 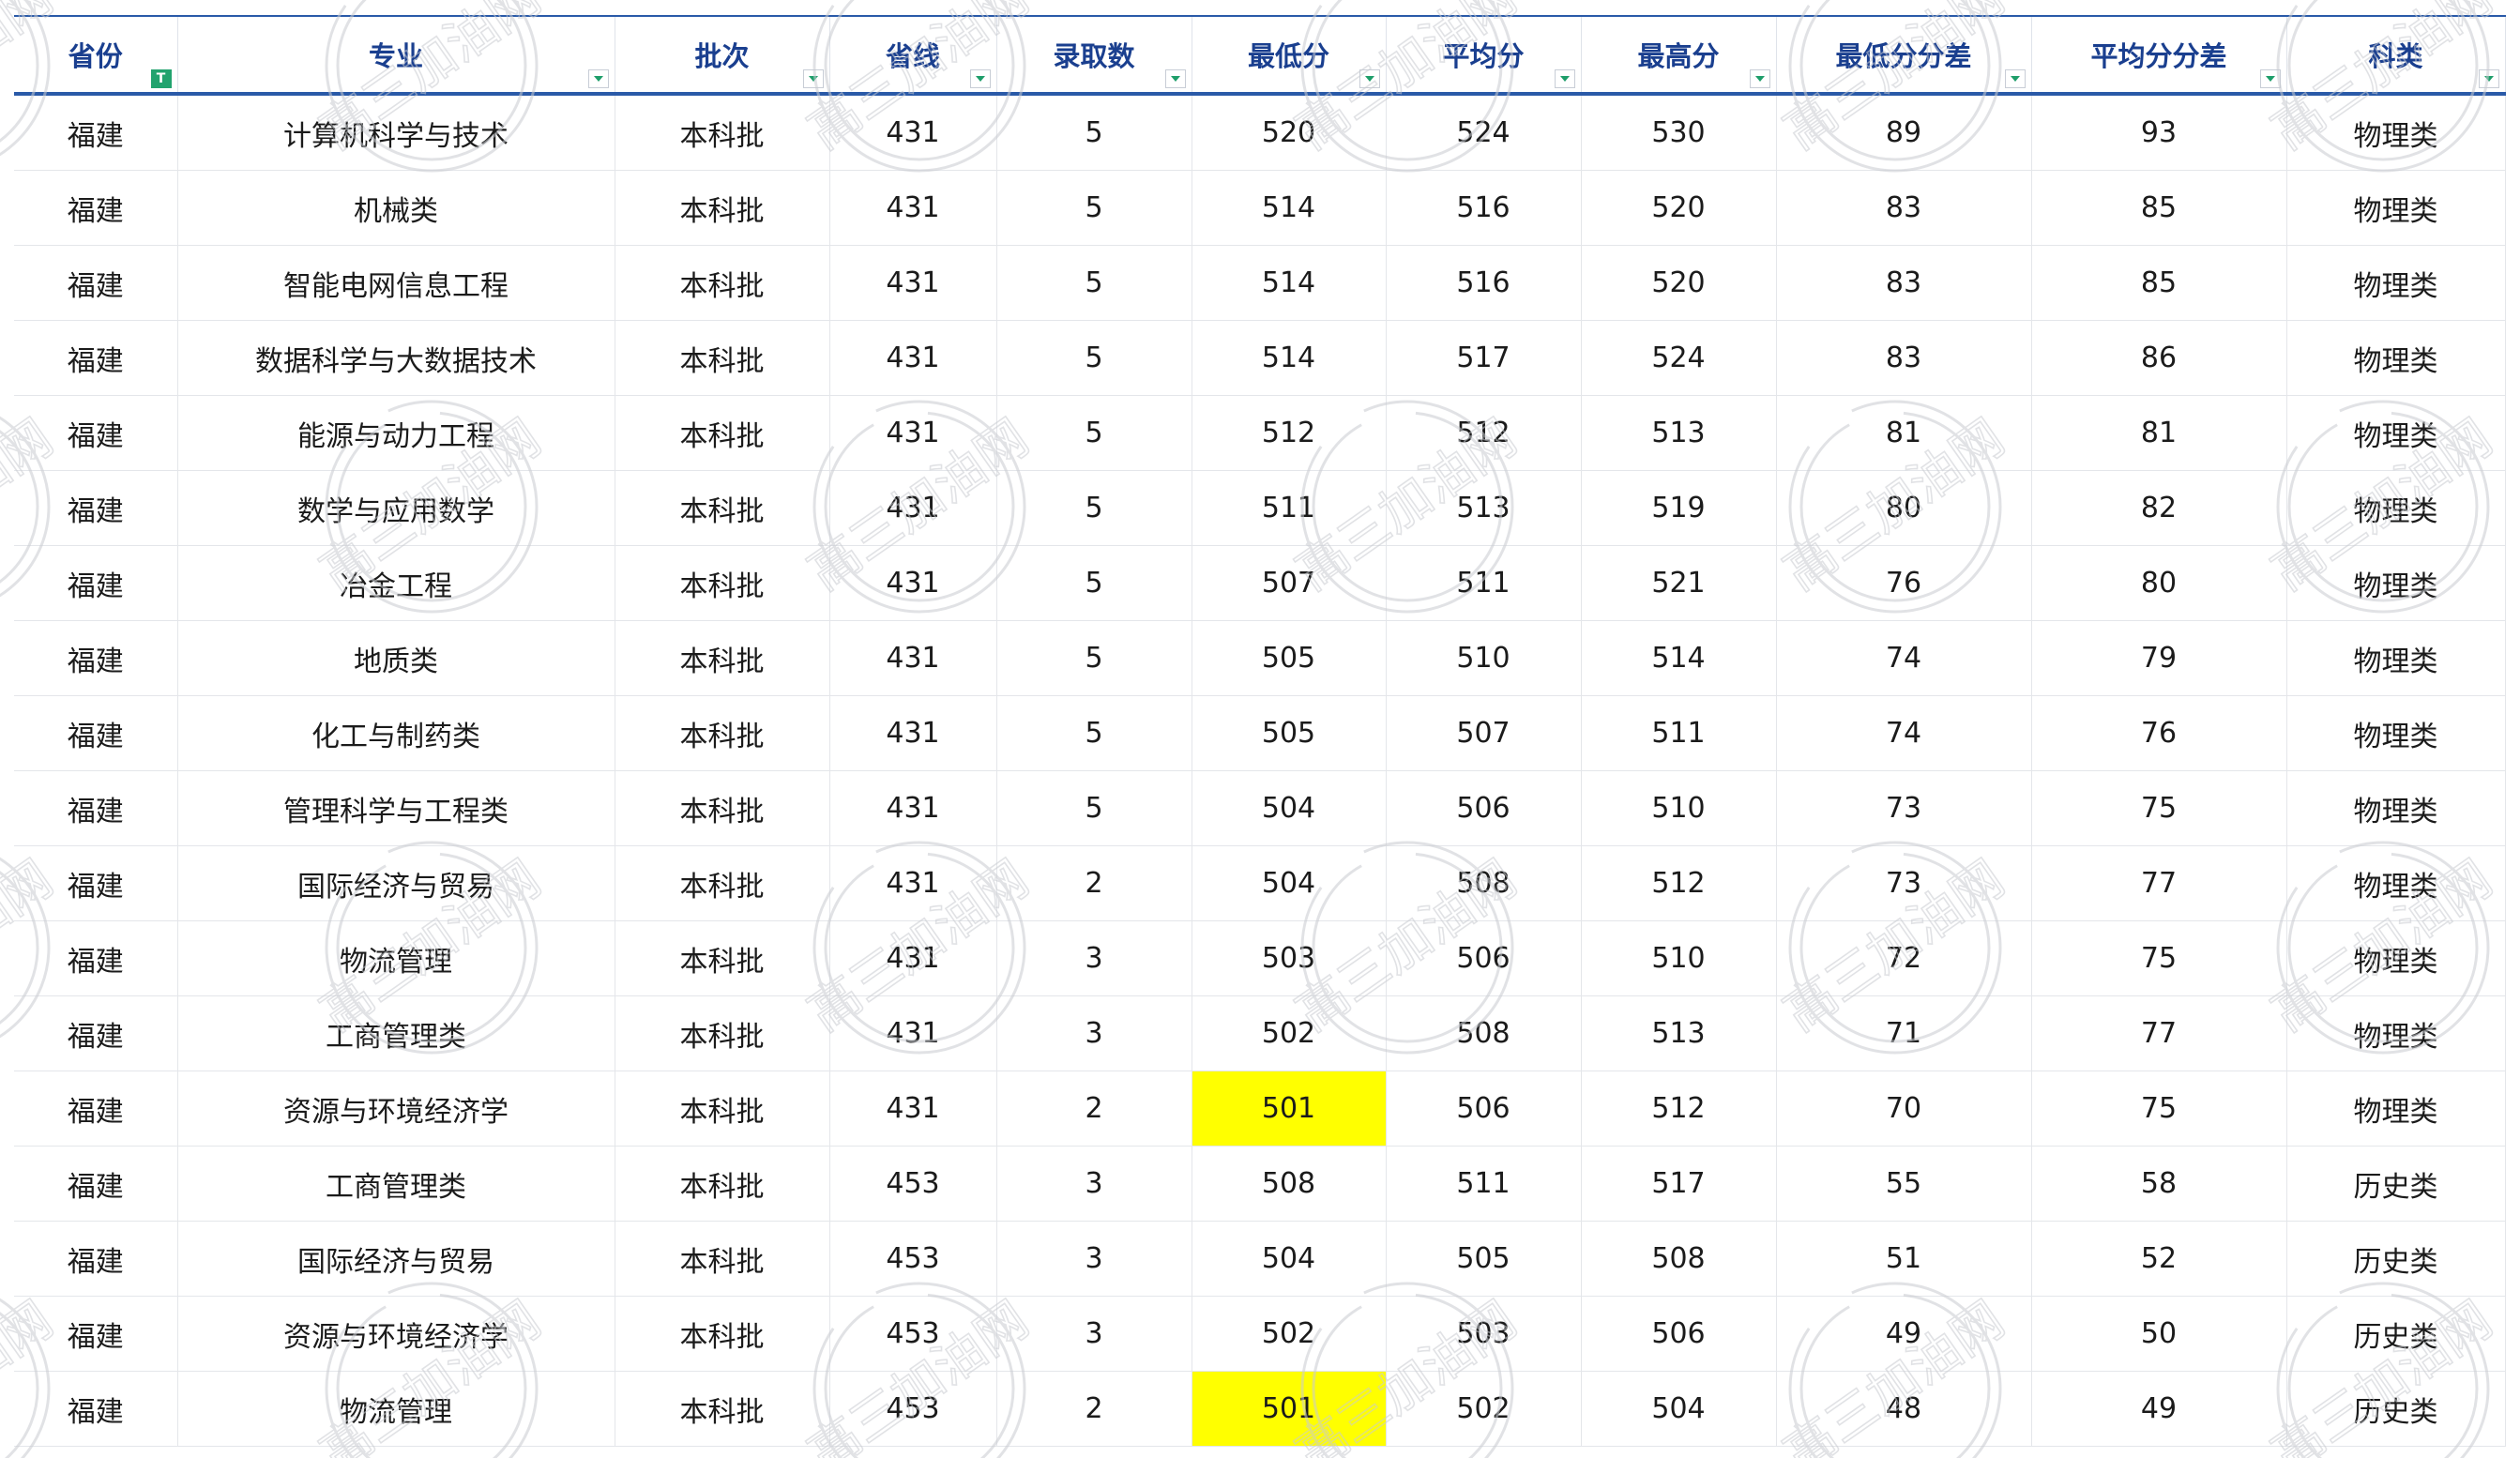 I want to click on column-header-2: 批次, so click(x=722, y=55).